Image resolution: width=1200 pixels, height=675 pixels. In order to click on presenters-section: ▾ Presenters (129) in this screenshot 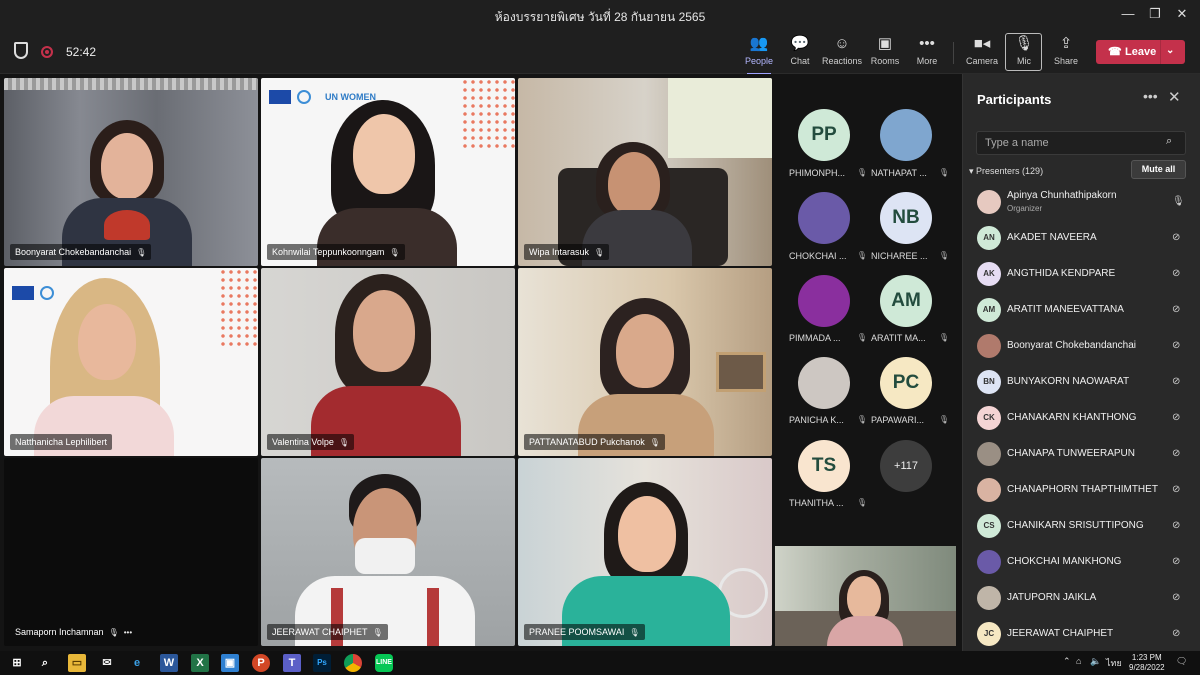, I will do `click(1006, 171)`.